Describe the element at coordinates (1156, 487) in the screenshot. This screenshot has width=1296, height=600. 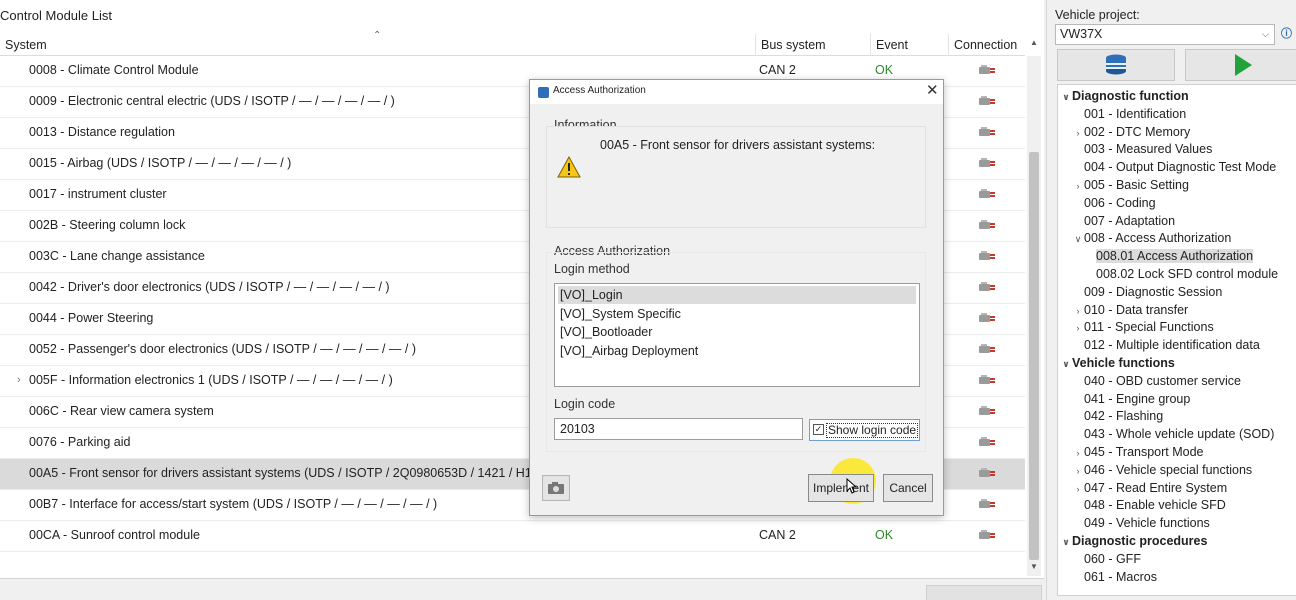
I see `tree-item-label: 047 - Read Entire System` at that location.